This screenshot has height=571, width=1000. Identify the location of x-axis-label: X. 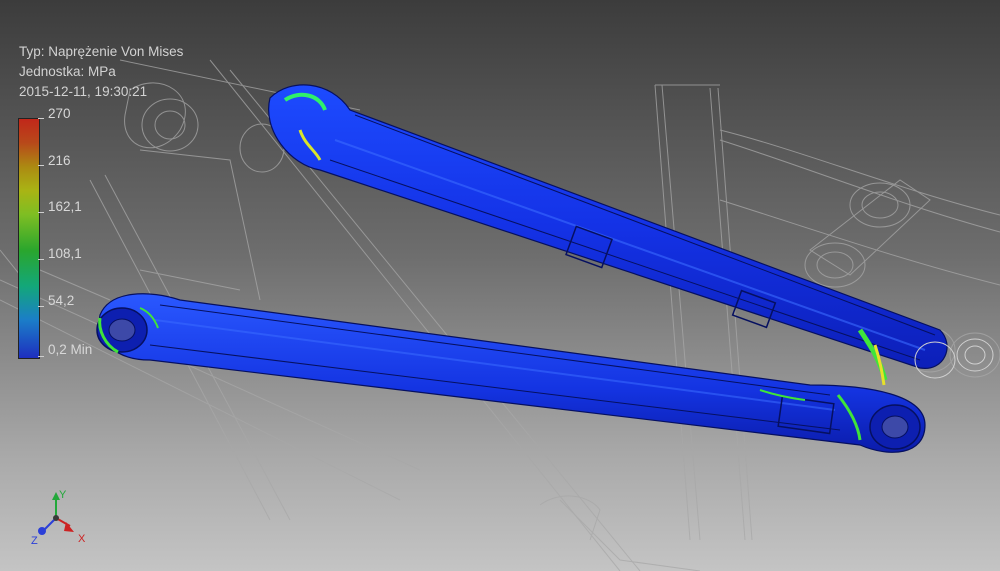
(82, 539).